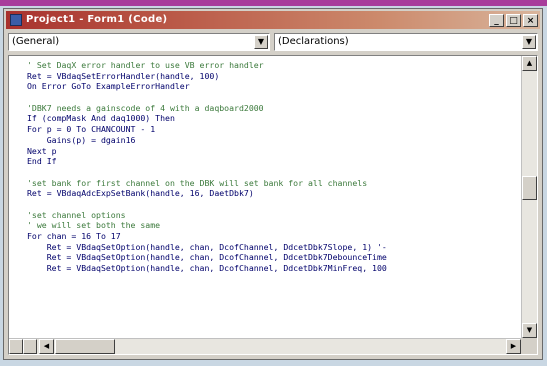 The image size is (547, 366). I want to click on horizontal-scroll-thumb, so click(85, 346).